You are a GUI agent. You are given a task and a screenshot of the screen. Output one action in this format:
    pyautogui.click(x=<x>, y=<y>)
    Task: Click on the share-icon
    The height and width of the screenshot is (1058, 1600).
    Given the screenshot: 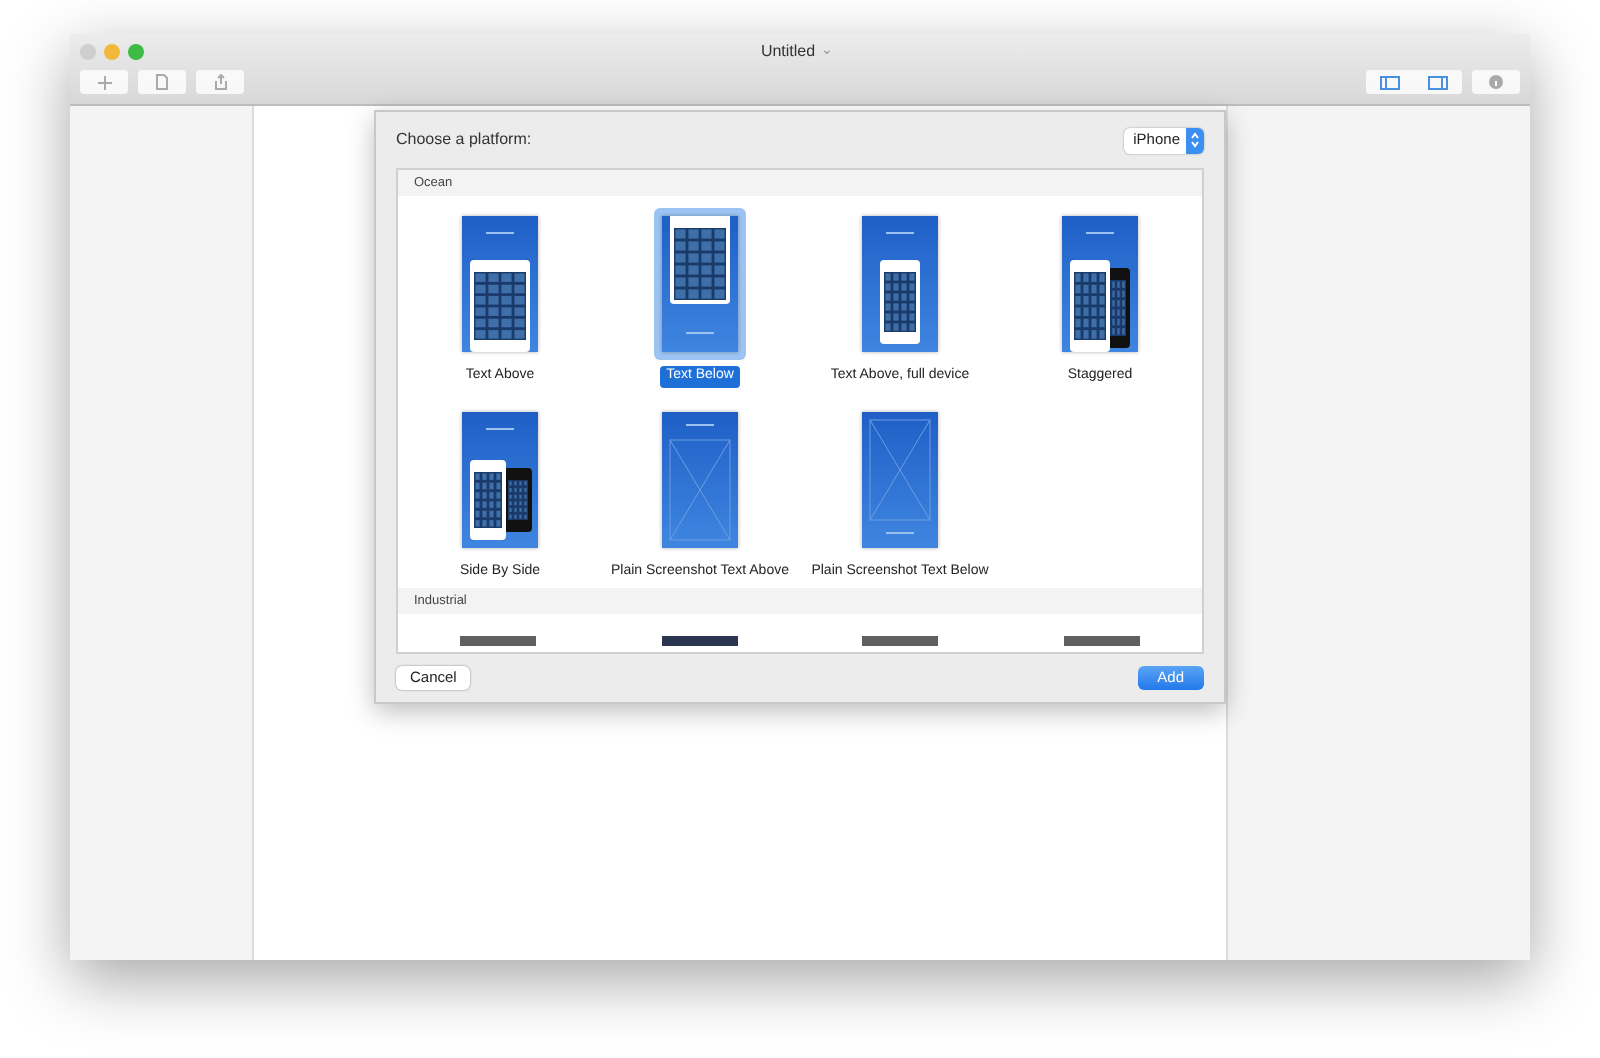 What is the action you would take?
    pyautogui.click(x=220, y=82)
    